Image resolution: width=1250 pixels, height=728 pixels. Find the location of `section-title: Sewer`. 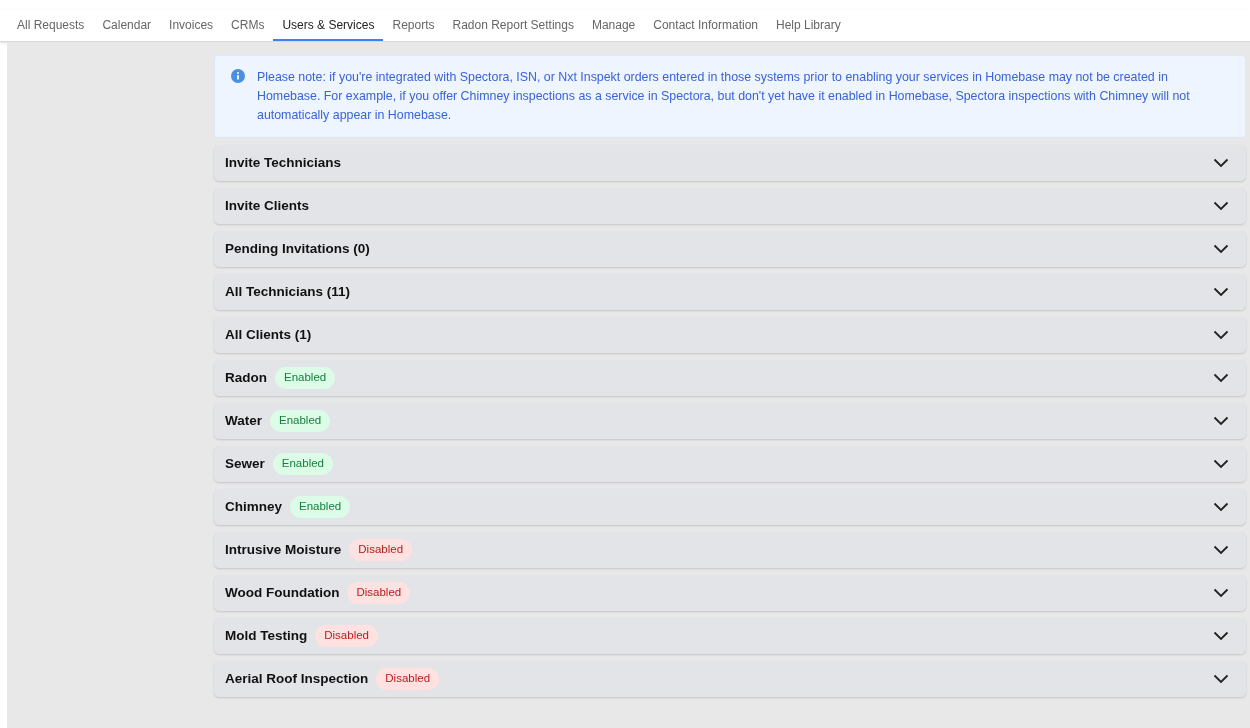

section-title: Sewer is located at coordinates (245, 463).